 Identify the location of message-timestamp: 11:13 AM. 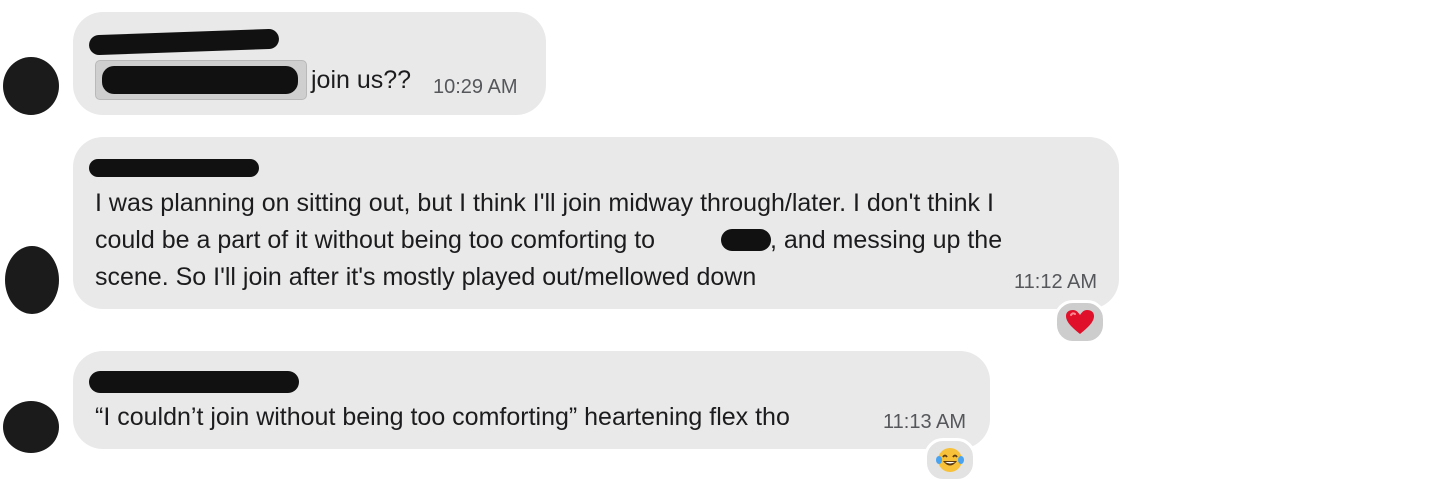
(925, 422).